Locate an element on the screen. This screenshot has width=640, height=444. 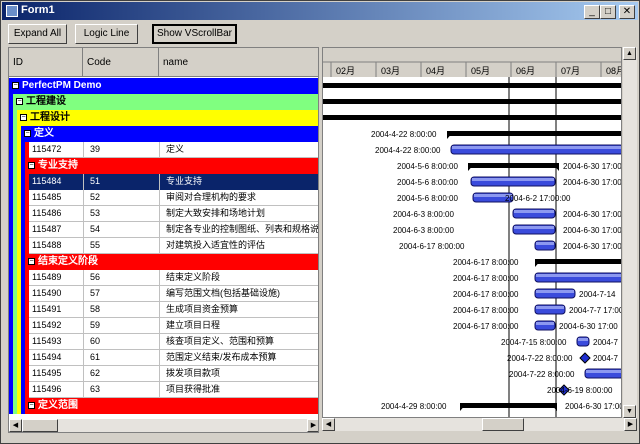
task-row: 115494 61 范围定义结束/发布成本预算 is located at coordinates (163, 358).